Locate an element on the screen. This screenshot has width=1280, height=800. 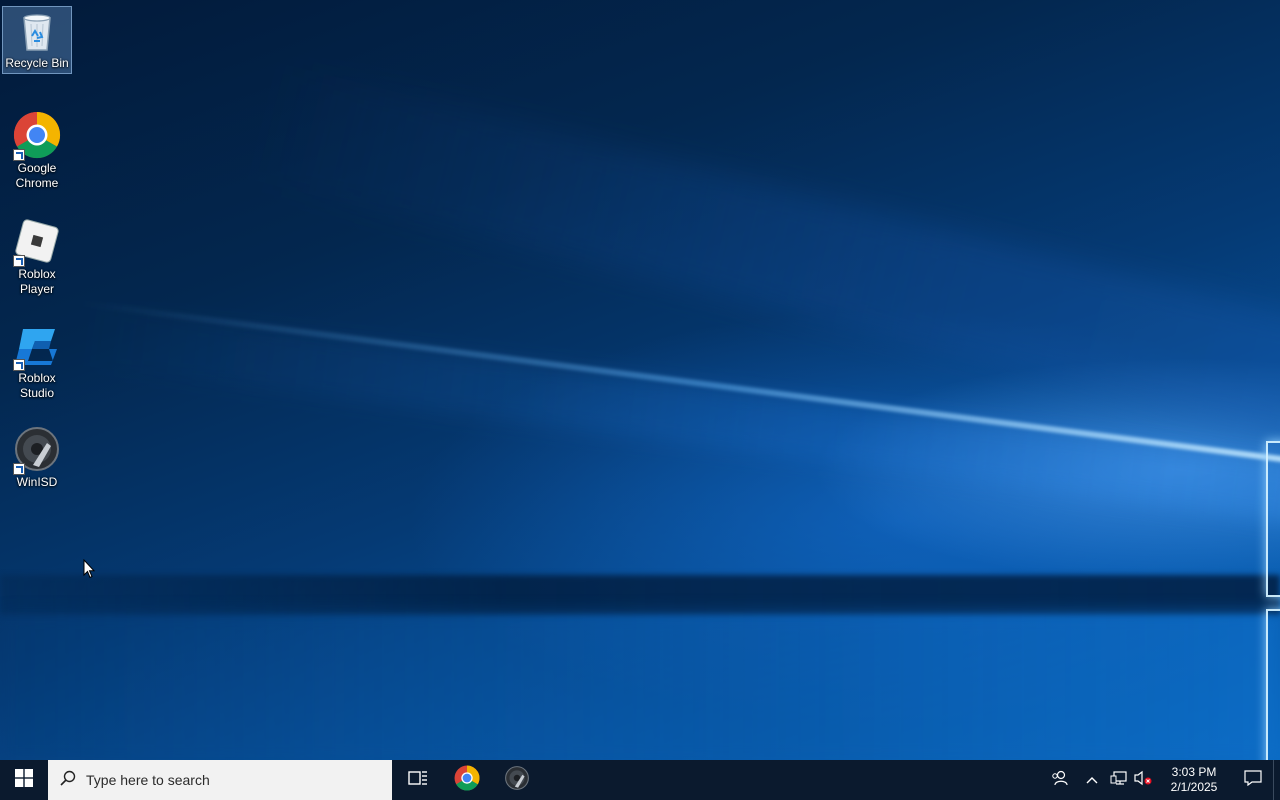
clock-time: 3:03 PM is located at coordinates (1194, 772).